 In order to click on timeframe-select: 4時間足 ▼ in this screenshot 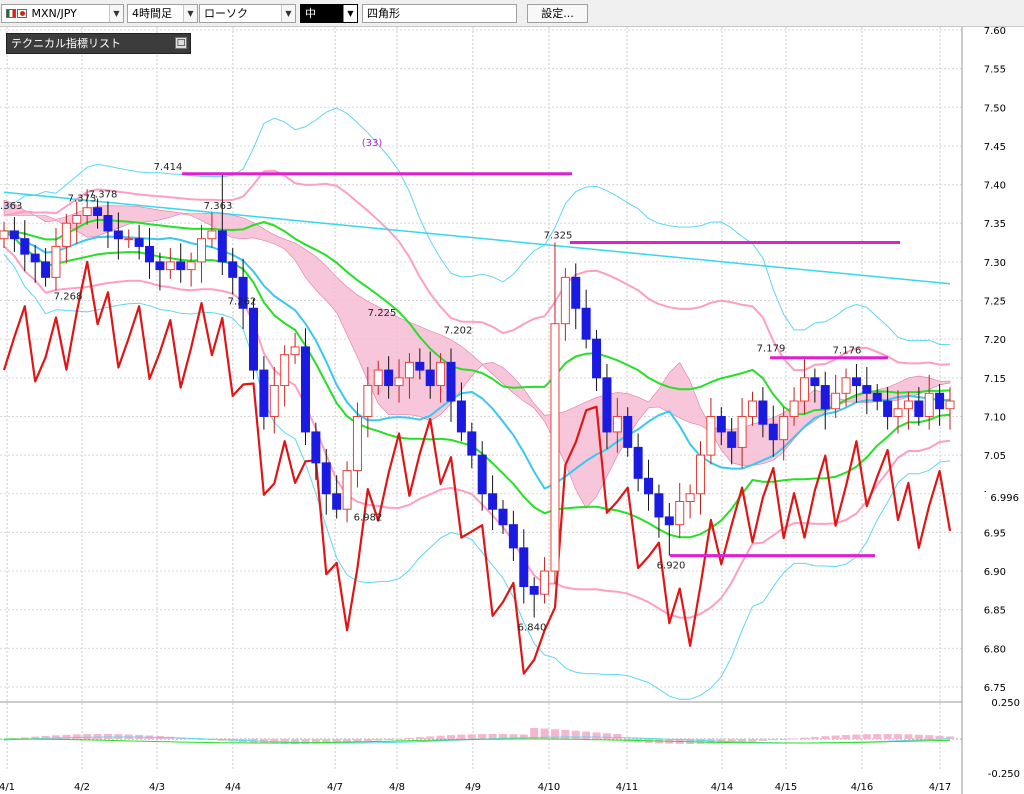, I will do `click(162, 13)`.